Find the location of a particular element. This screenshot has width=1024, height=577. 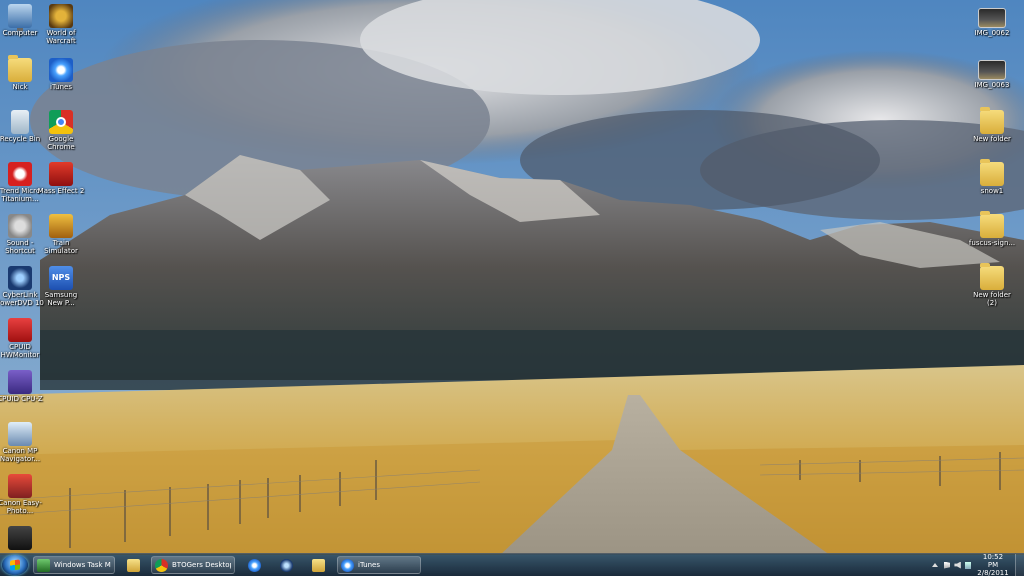

taskbar-button-folder is located at coordinates (318, 565).